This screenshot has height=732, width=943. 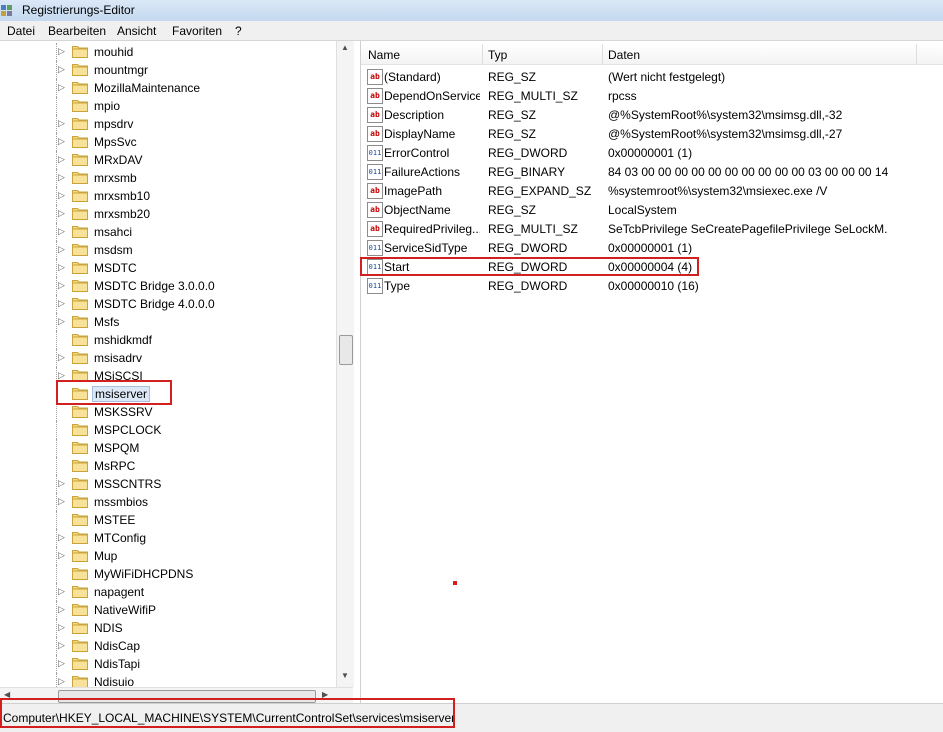 I want to click on tree-item: ▷ MpsSvc, so click(x=168, y=142).